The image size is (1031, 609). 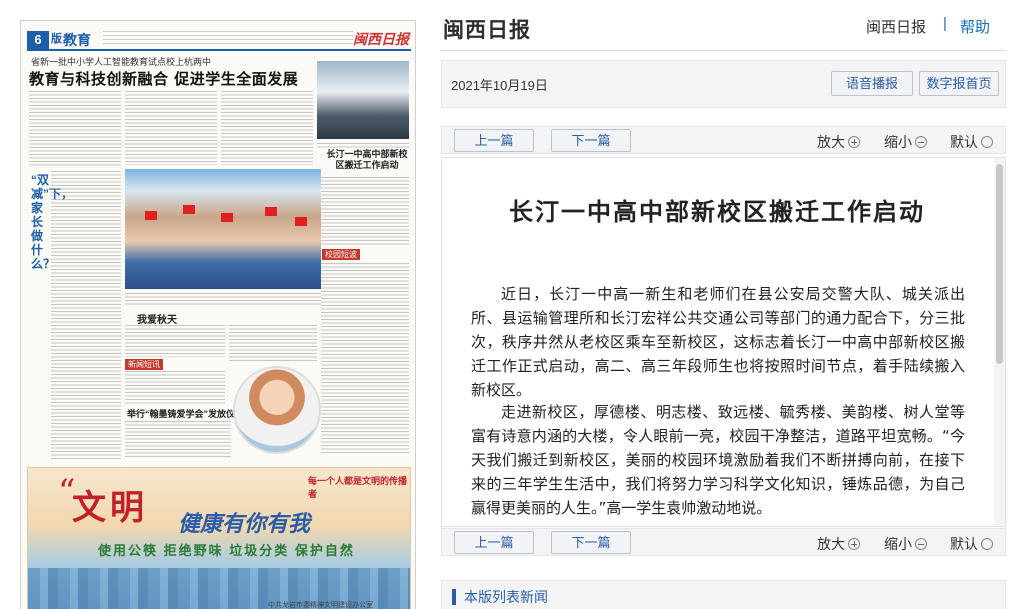 I want to click on site-title: 闽西日报, so click(x=487, y=29).